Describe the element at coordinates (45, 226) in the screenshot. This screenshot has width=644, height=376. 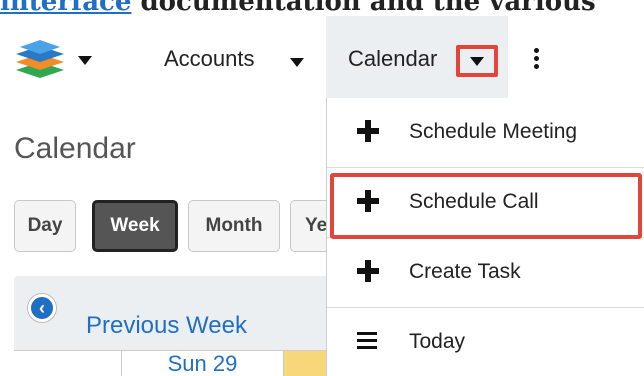
I see `day-view-button: Day` at that location.